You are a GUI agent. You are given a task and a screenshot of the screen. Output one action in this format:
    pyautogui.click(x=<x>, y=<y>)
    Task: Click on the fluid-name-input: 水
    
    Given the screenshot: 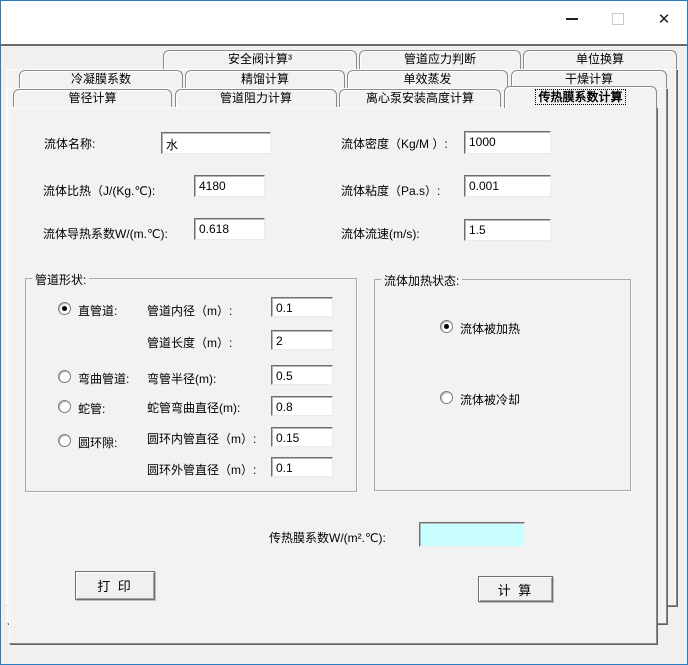 What is the action you would take?
    pyautogui.click(x=216, y=143)
    